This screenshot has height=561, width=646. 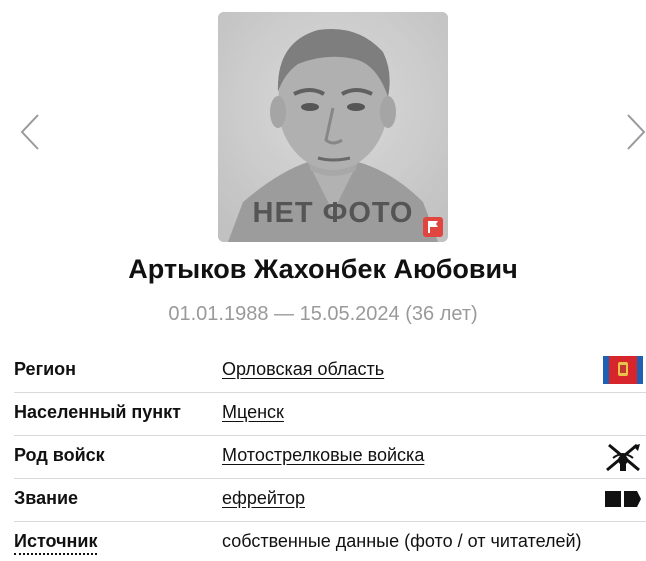 I want to click on info-row-settlement: Населенный пункт Мценск, so click(x=330, y=414).